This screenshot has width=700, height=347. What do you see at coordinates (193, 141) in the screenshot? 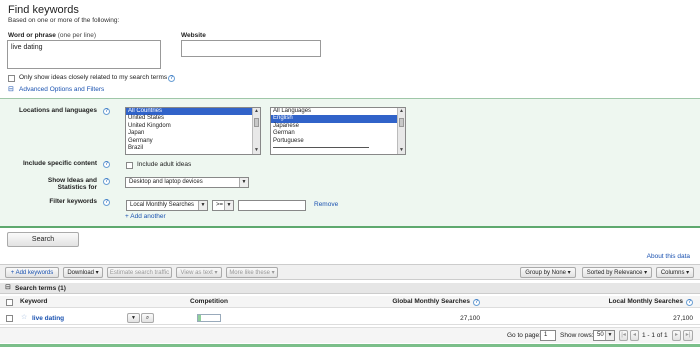
I see `country-option: Germany` at bounding box center [193, 141].